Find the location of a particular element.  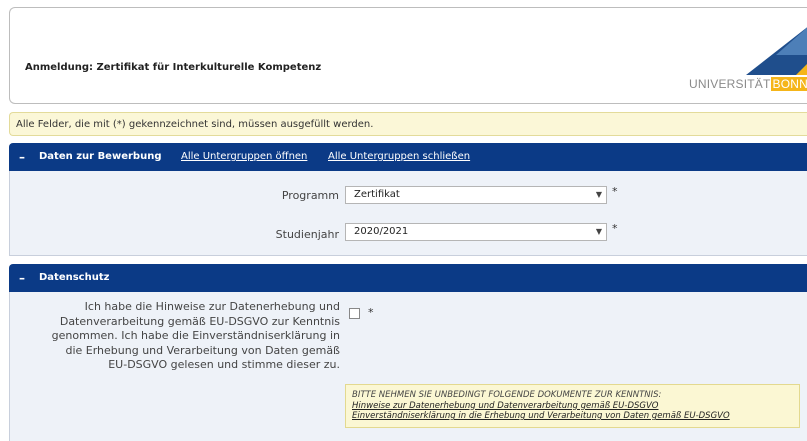

section-title-privacy: Datenschutz is located at coordinates (74, 277).